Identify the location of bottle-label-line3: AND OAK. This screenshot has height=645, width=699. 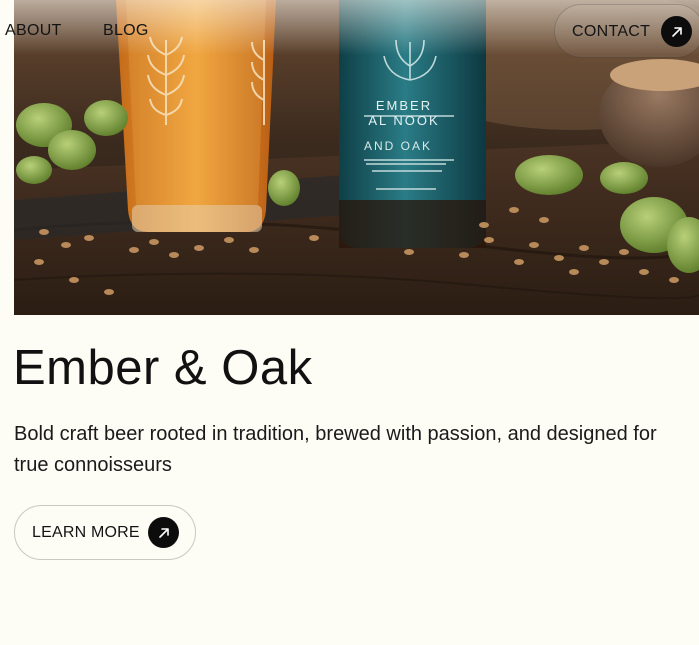
(398, 146).